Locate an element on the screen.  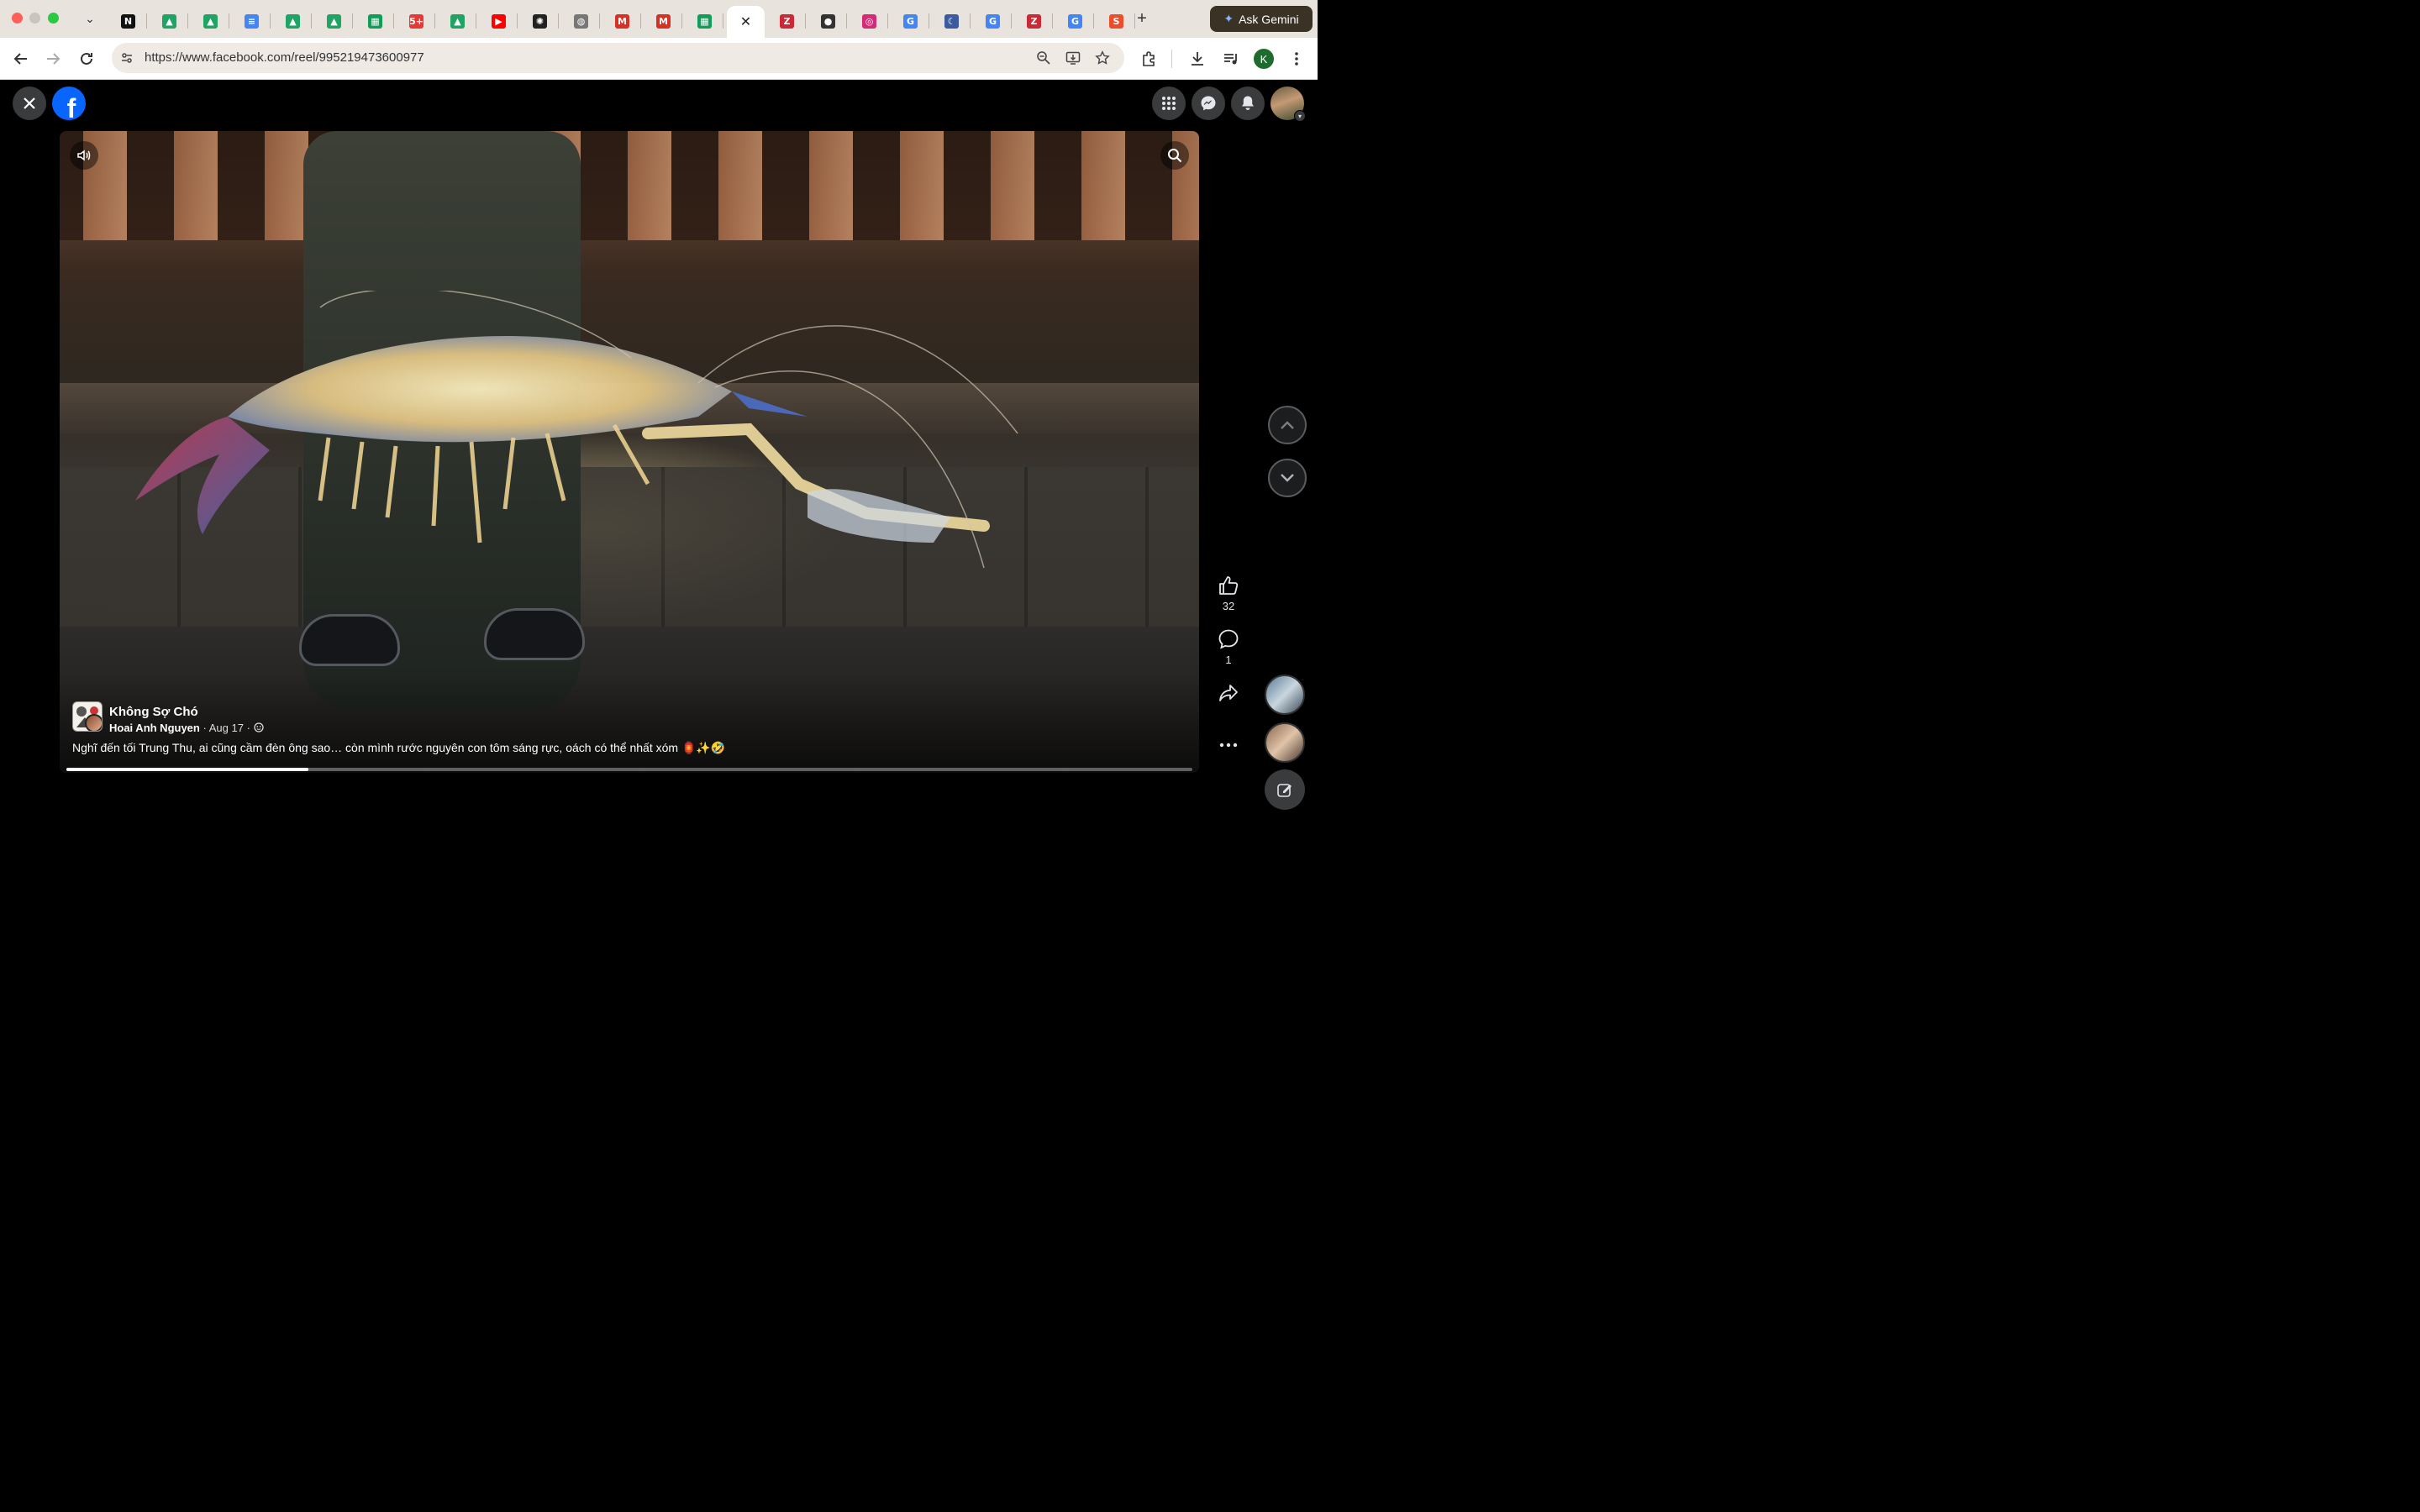
browser-tab: ▶ is located at coordinates (499, 21).